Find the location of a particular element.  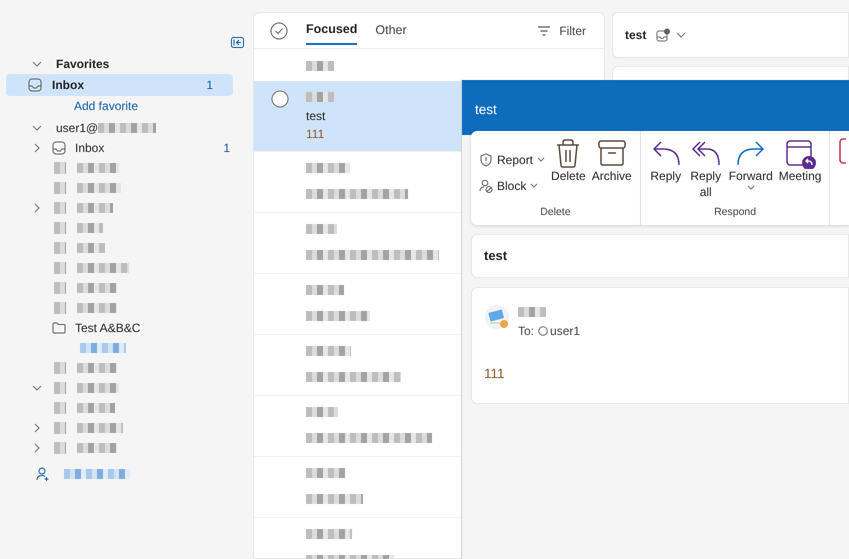

ribbon-button: Reply is located at coordinates (665, 161).